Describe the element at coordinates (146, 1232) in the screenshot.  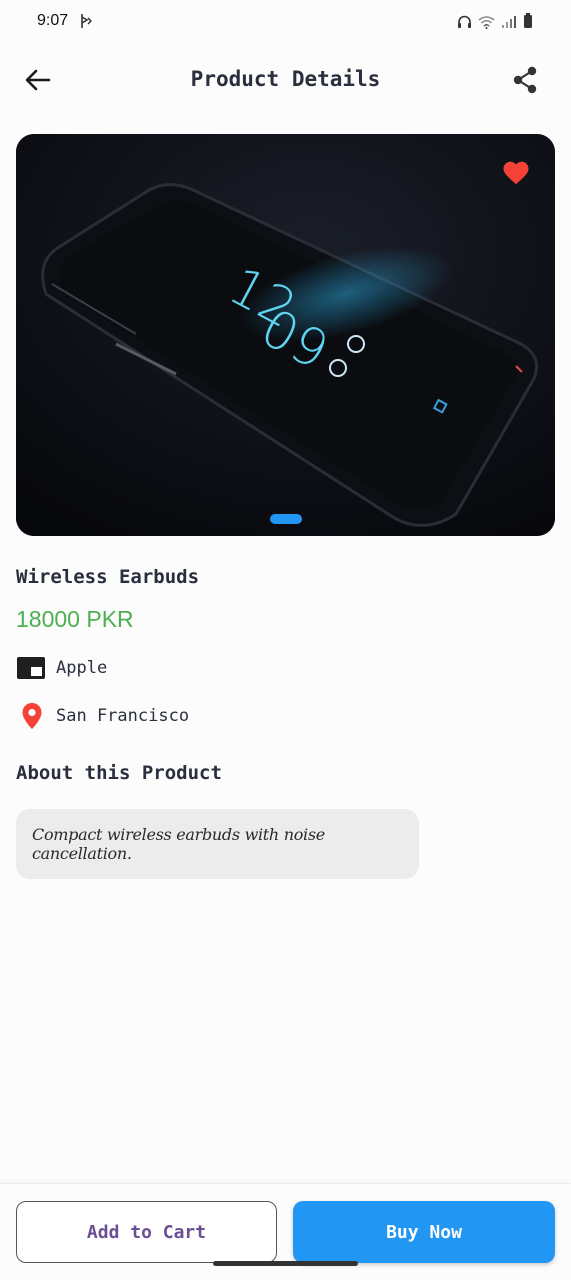
I see `add-to-cart-button: Add to Cart` at that location.